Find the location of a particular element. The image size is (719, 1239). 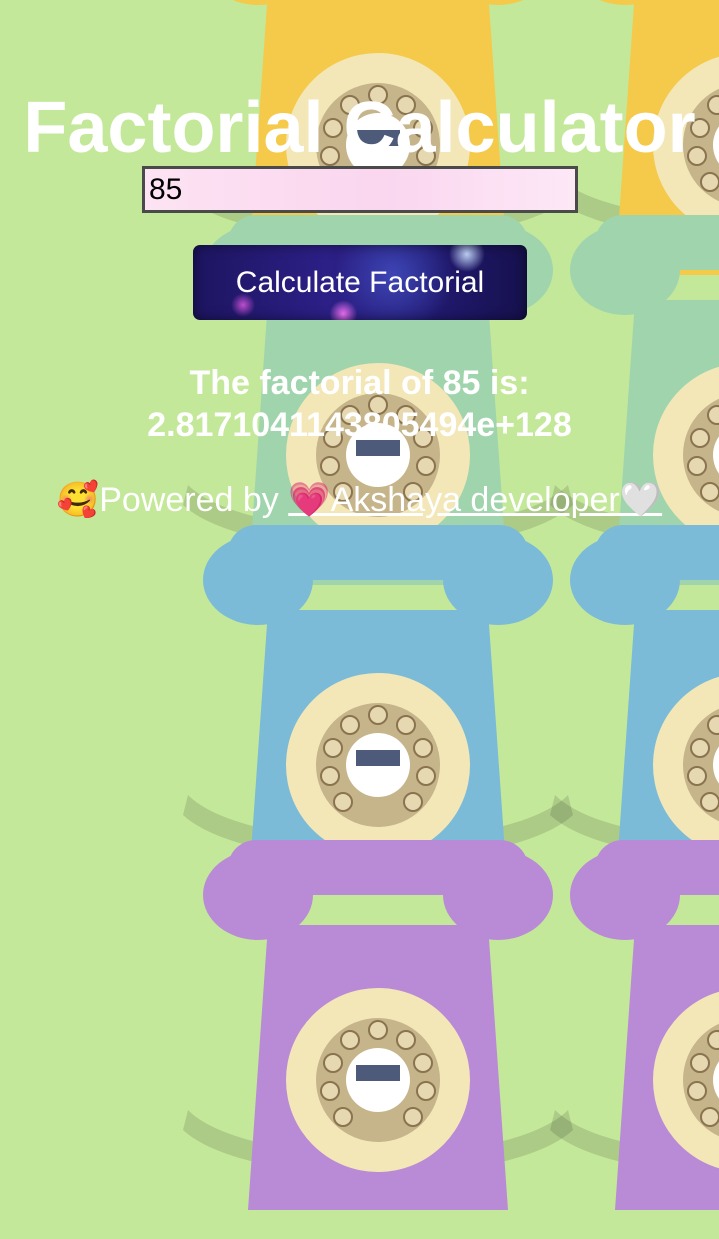

powered-by-label: Powered by is located at coordinates (194, 500).